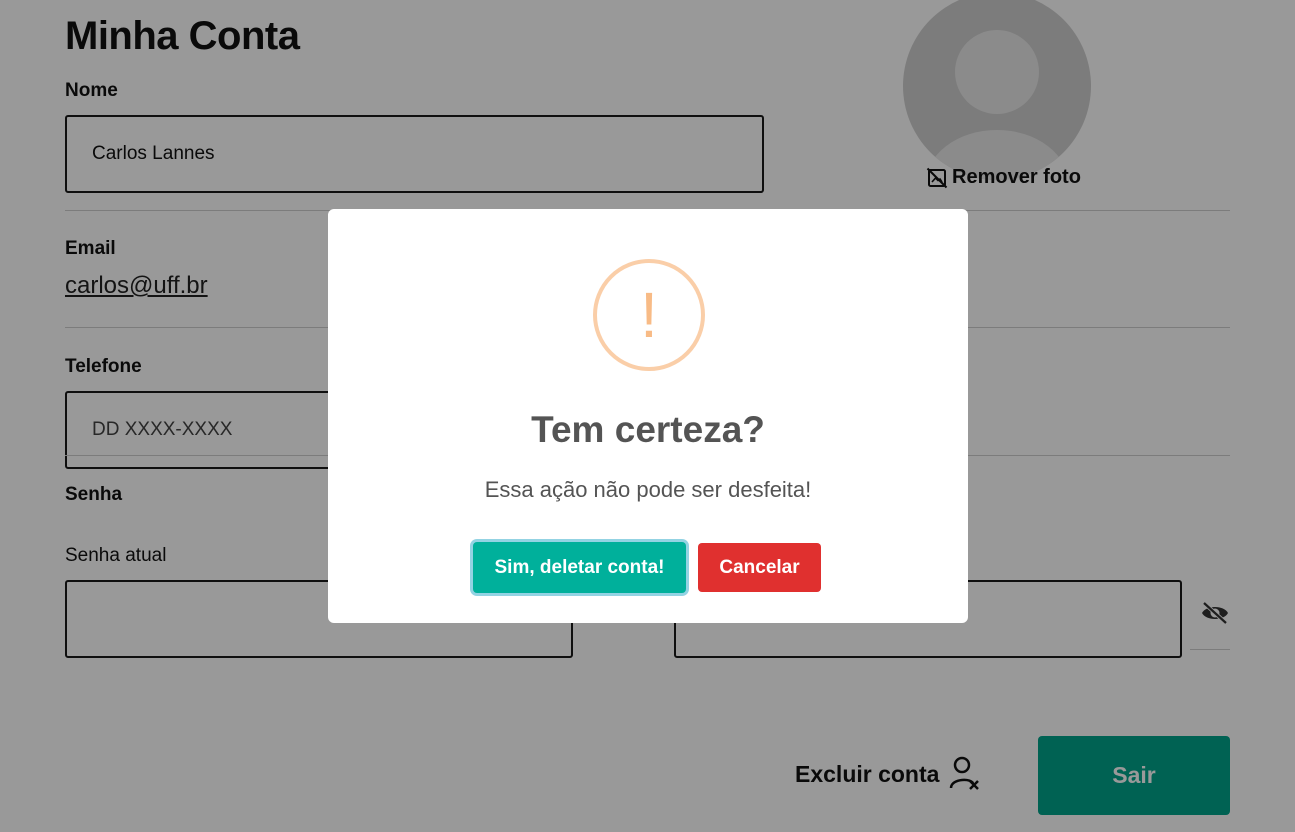 Image resolution: width=1295 pixels, height=832 pixels. Describe the element at coordinates (579, 567) in the screenshot. I see `confirm-delete-button: Sim, deletar conta!` at that location.